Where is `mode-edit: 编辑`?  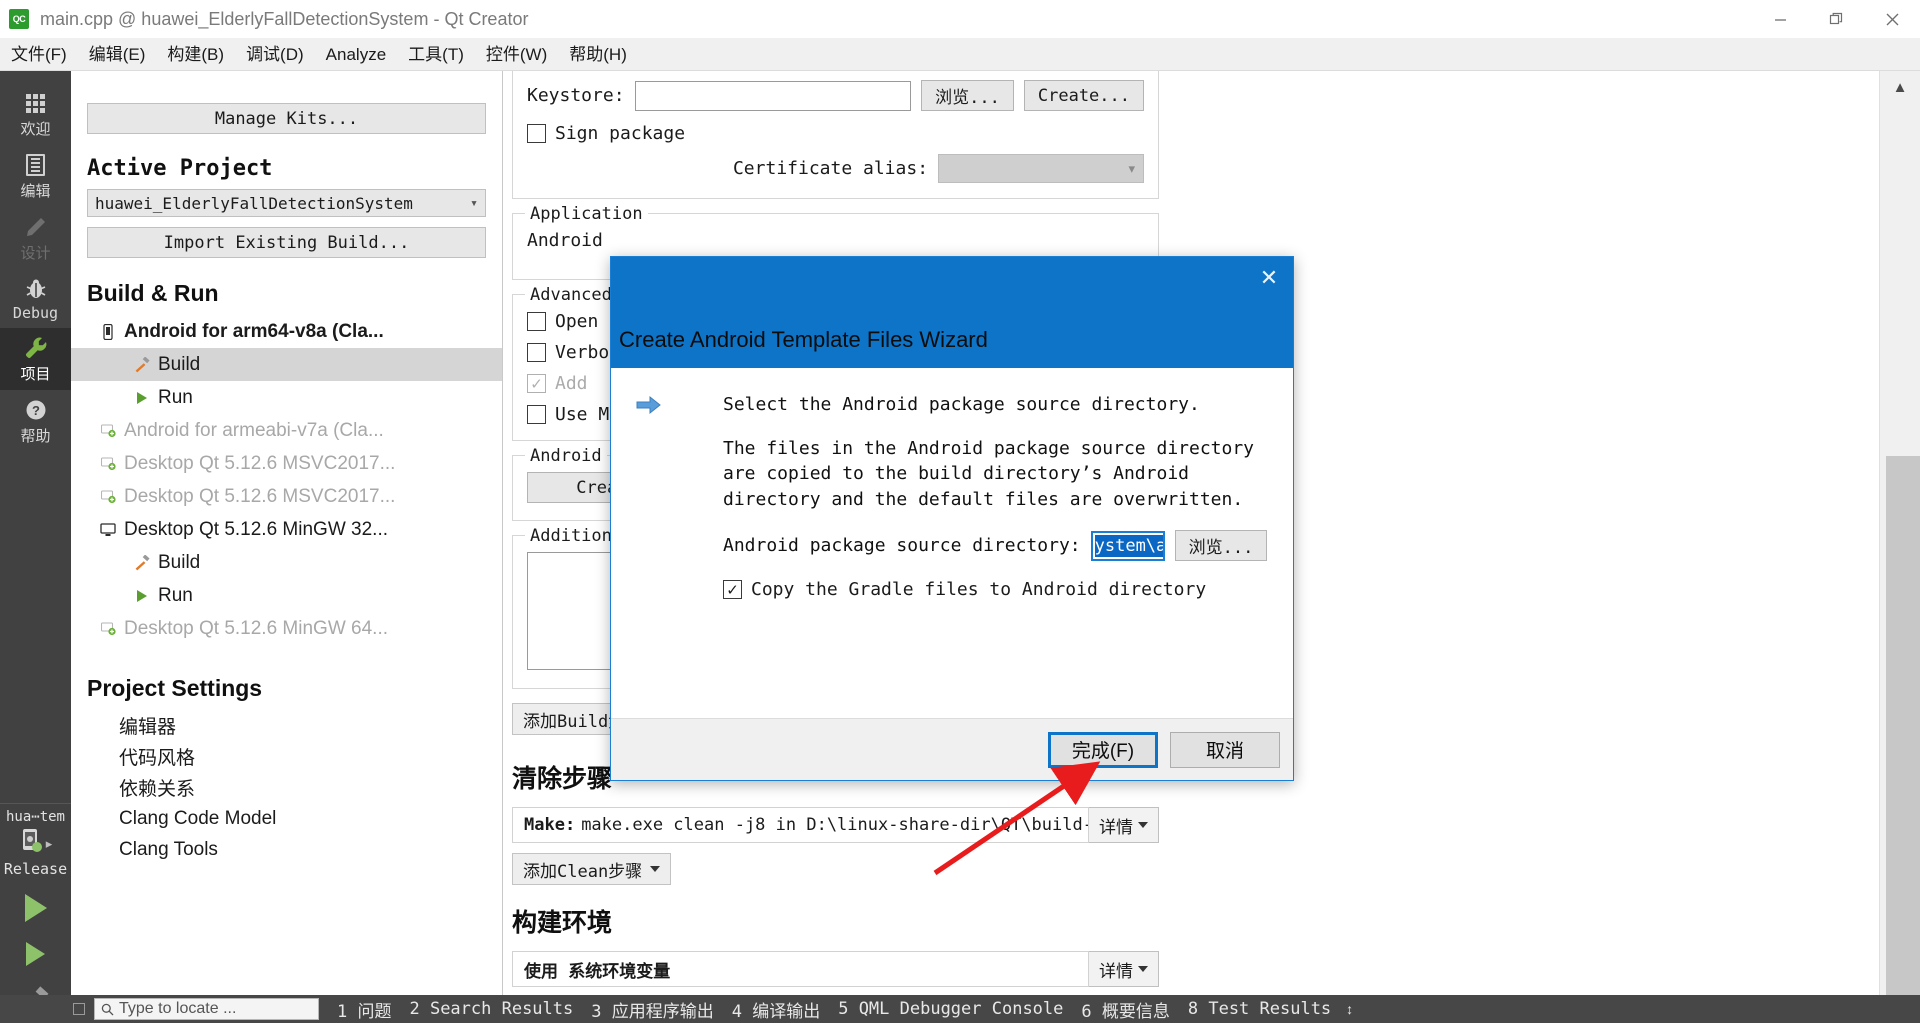
mode-edit: 编辑 is located at coordinates (35, 176).